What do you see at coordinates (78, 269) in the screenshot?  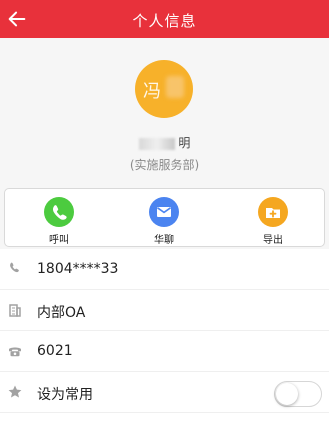 I see `mobile-number: 1804****33` at bounding box center [78, 269].